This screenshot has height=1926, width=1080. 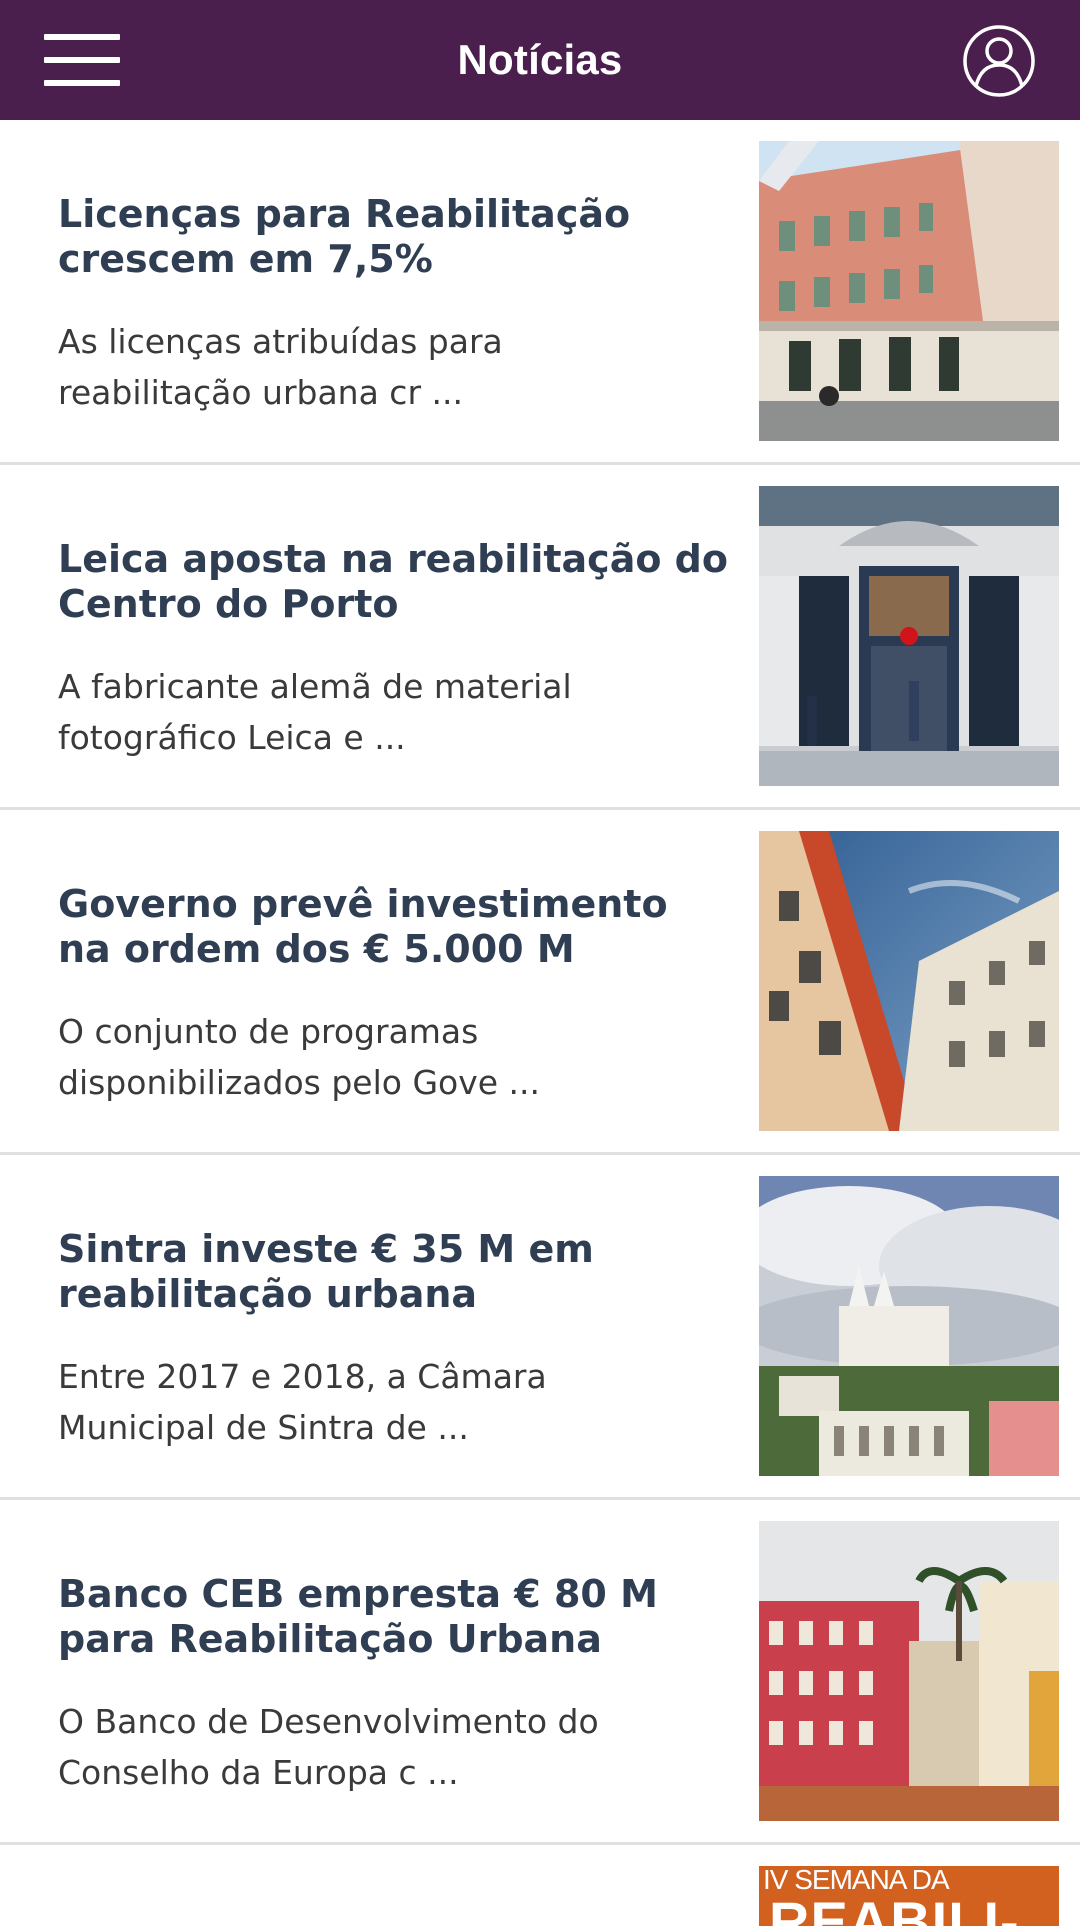 What do you see at coordinates (894, 1908) in the screenshot?
I see `thumbnail-text-heading: REABILI-` at bounding box center [894, 1908].